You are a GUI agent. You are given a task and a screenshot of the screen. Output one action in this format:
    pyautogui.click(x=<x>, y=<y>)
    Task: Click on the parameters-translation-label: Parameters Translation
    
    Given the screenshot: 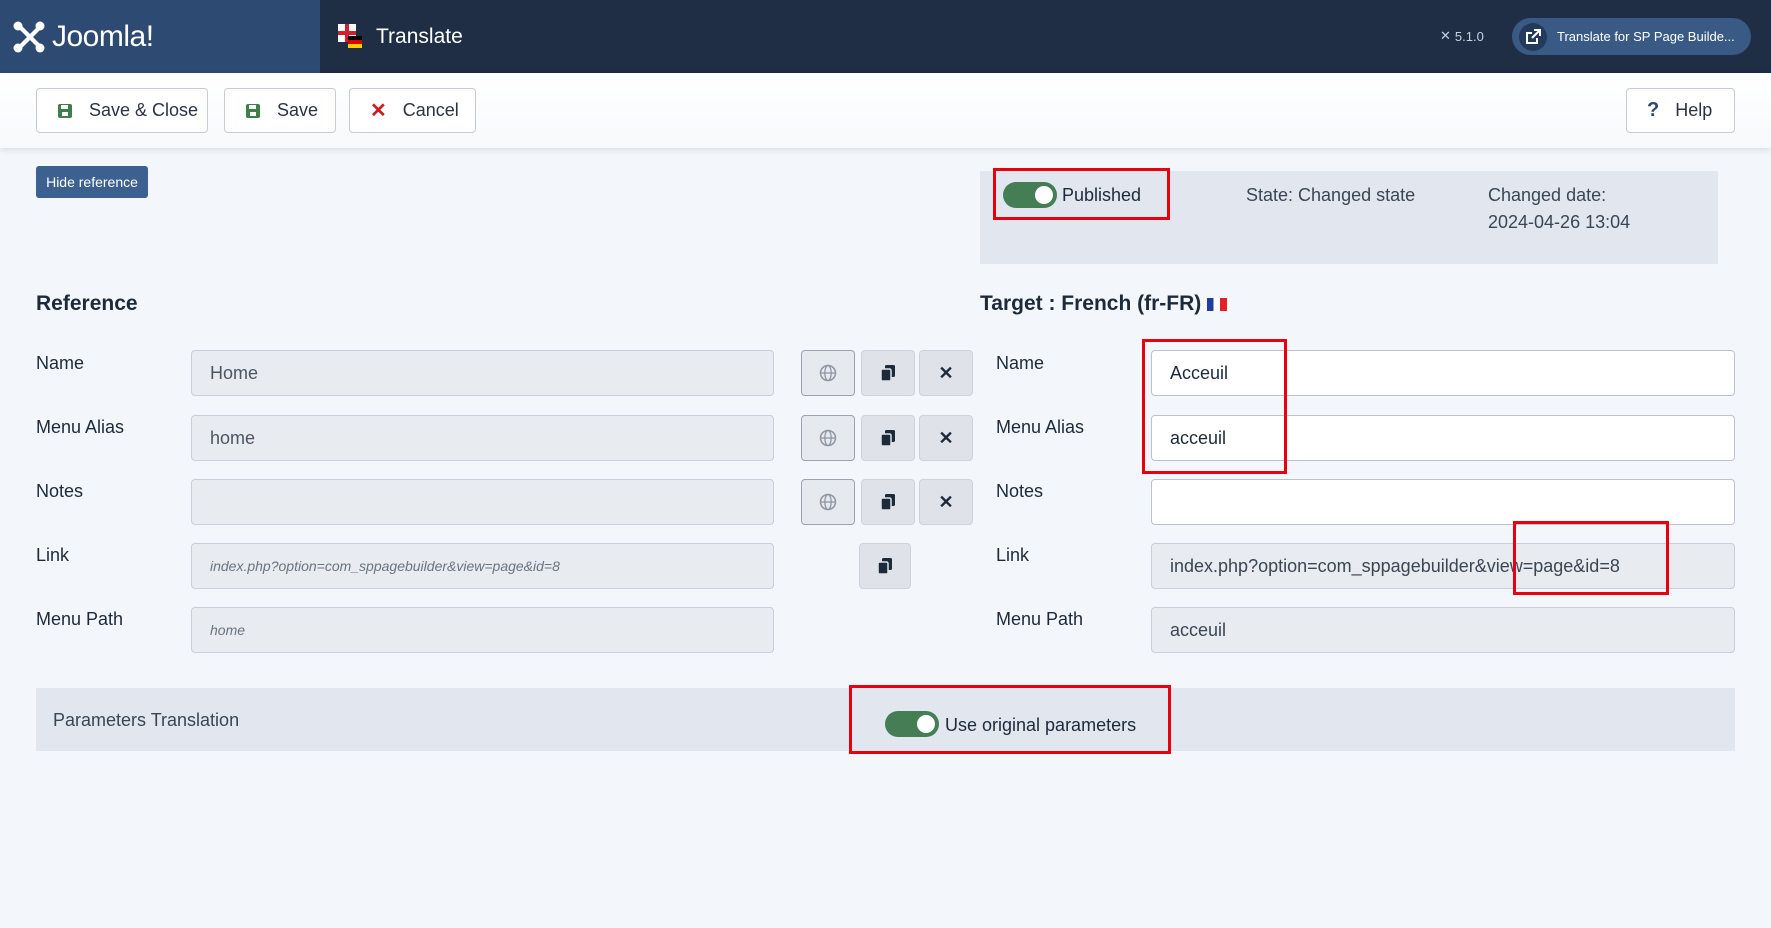 What is the action you would take?
    pyautogui.click(x=146, y=720)
    